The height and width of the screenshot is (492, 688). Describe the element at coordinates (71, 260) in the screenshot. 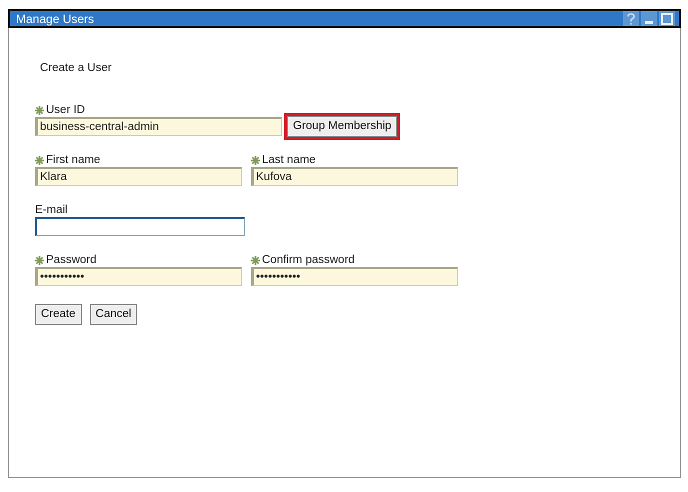

I see `field-label: Password` at that location.